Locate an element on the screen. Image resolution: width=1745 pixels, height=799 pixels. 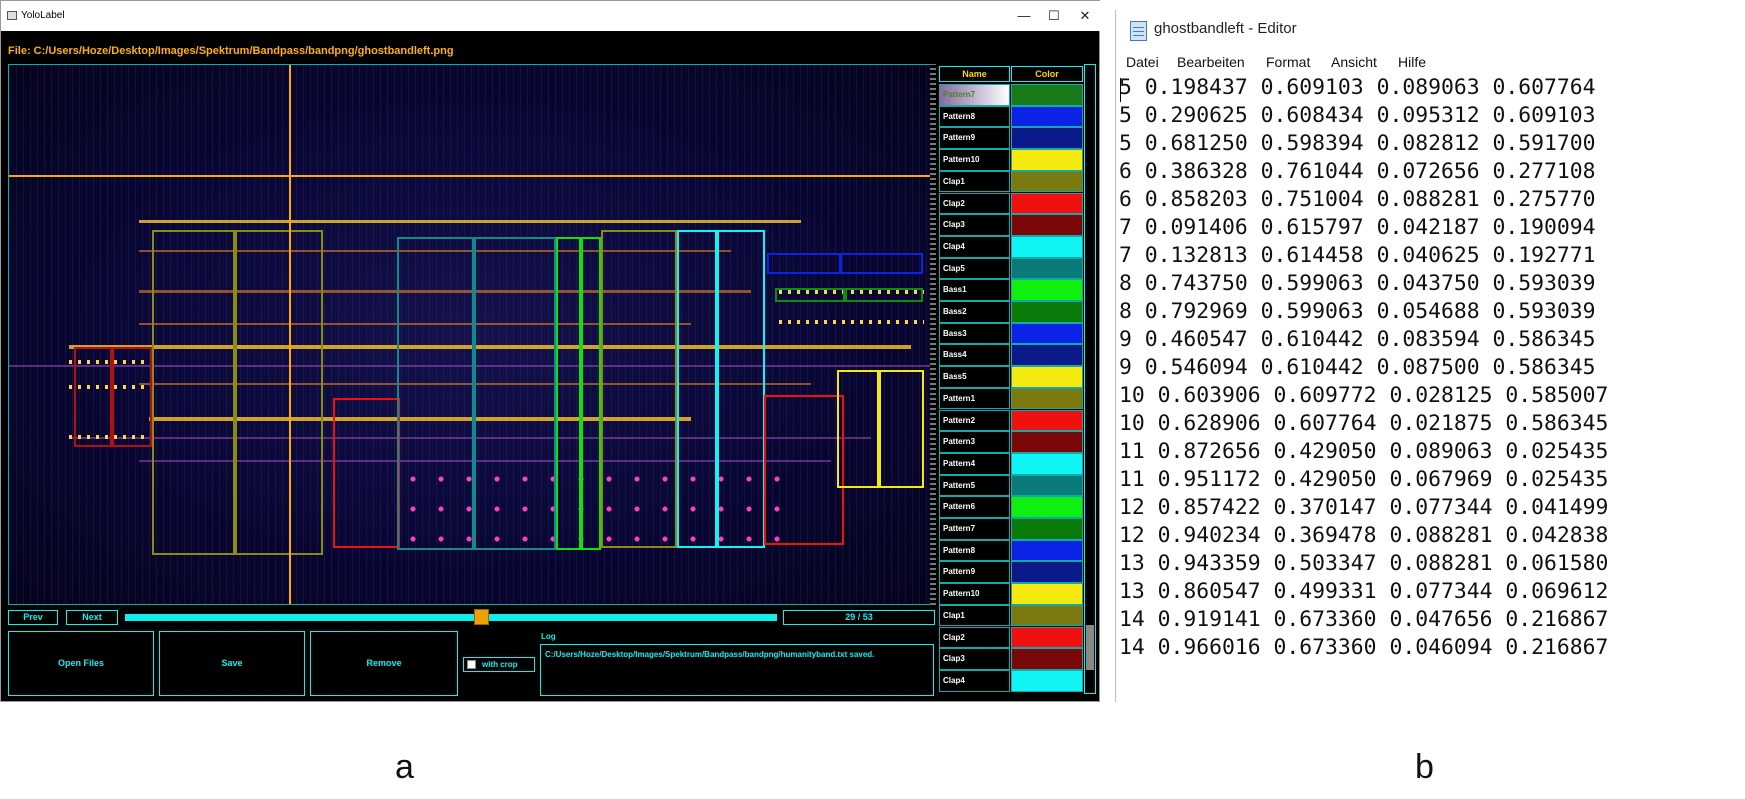
scrollbar-thumb is located at coordinates (1090, 647).